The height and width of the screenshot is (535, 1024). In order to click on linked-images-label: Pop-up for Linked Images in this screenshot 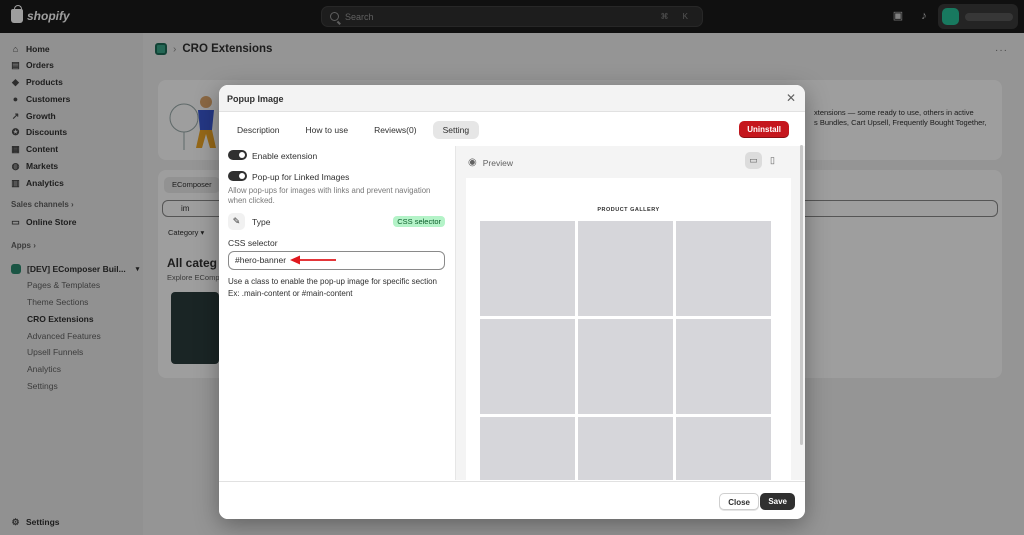, I will do `click(301, 177)`.